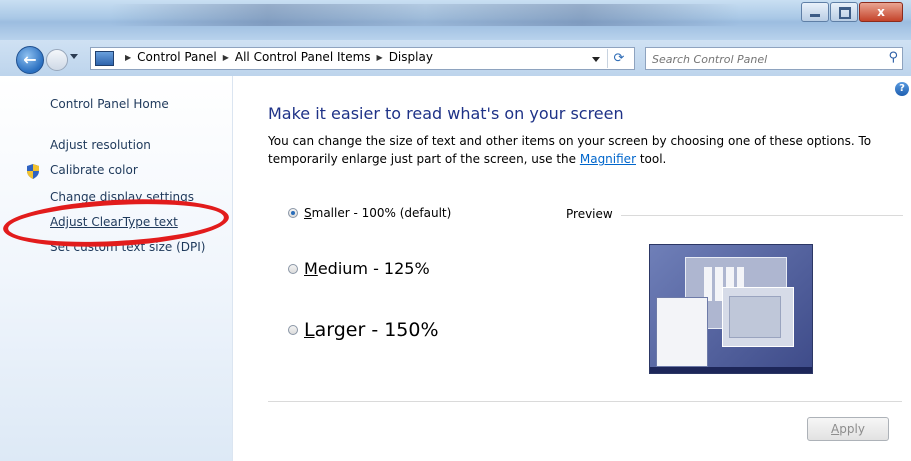 Image resolution: width=911 pixels, height=461 pixels. I want to click on option-larger-access-key: L, so click(309, 330).